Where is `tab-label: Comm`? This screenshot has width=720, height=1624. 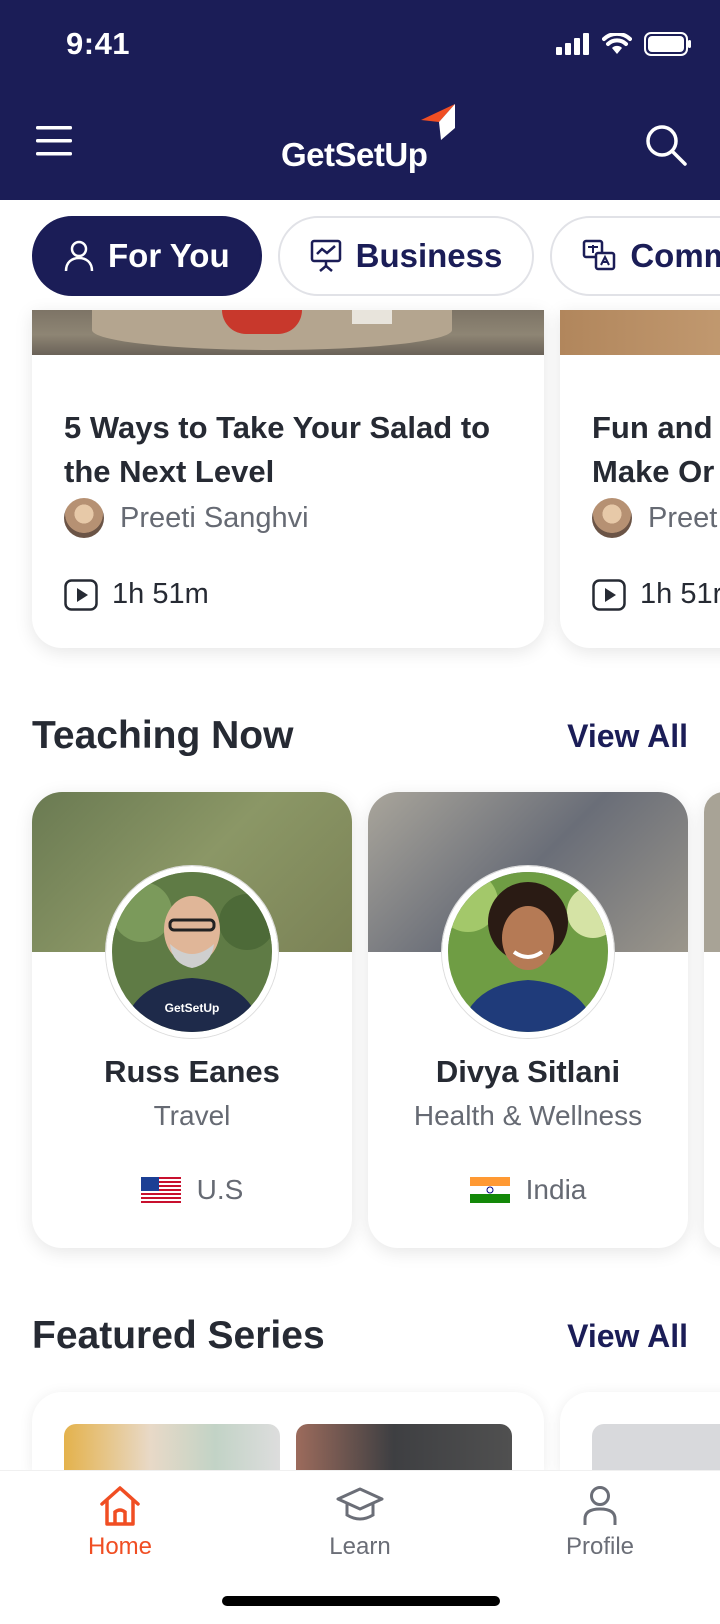
tab-label: Comm is located at coordinates (675, 255).